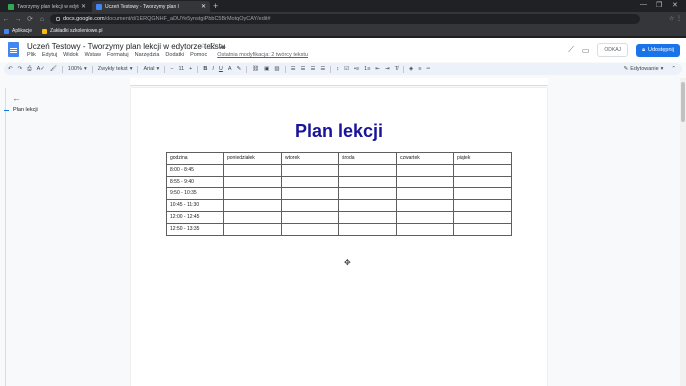 The image size is (686, 386). Describe the element at coordinates (650, 69) in the screenshot. I see `editing-mode-dropdown: ✎ Edytowanie ▾ ⌃` at that location.